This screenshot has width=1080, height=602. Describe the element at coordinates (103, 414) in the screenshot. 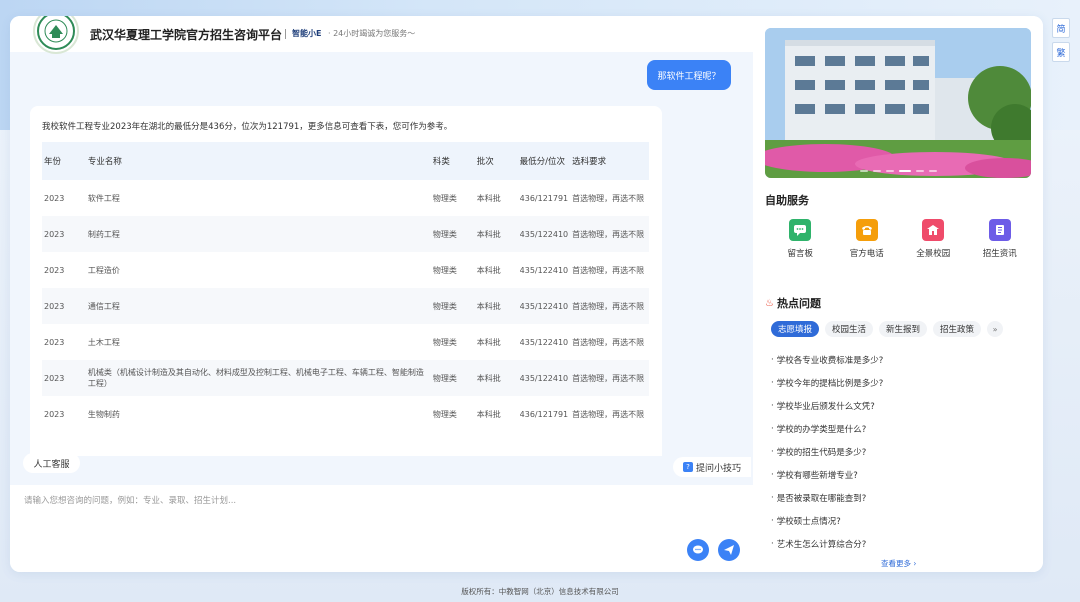

I see `table-cell: 生物制药` at that location.